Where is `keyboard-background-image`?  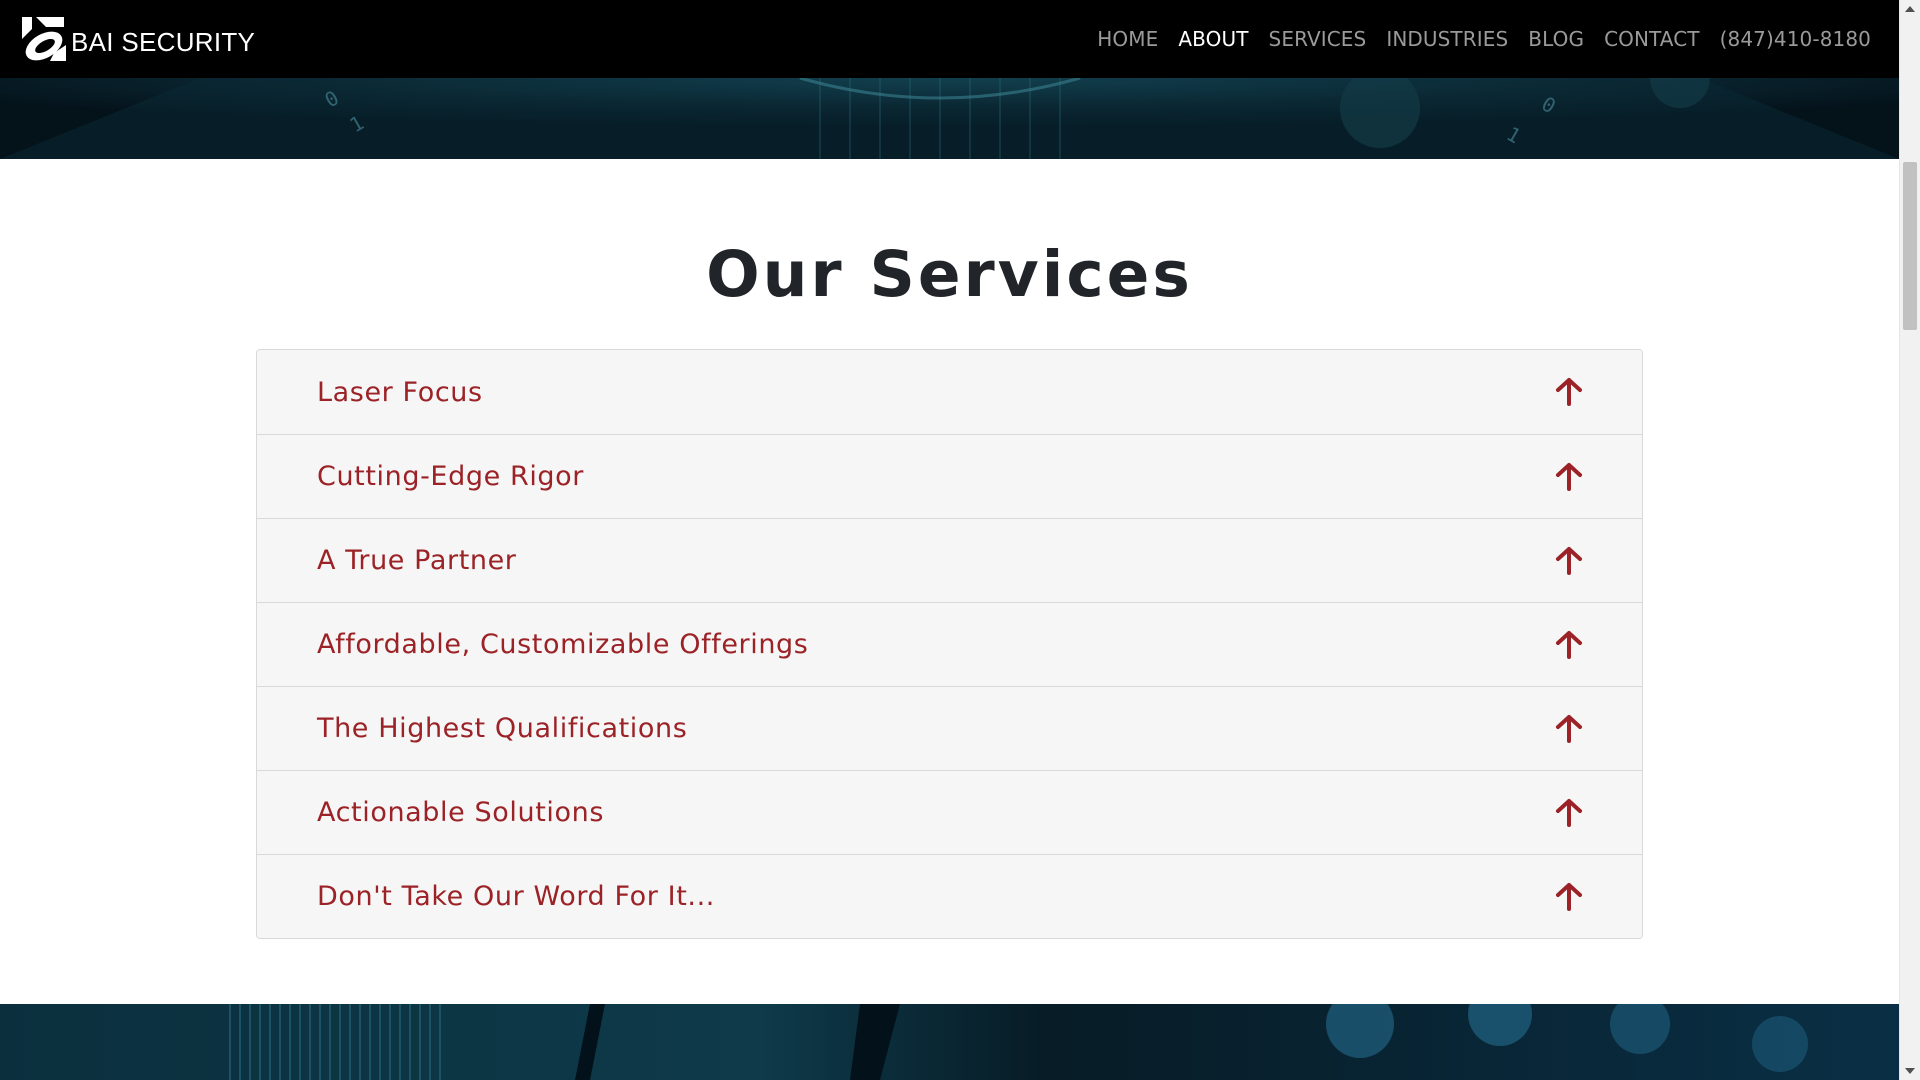 keyboard-background-image is located at coordinates (949, 1042).